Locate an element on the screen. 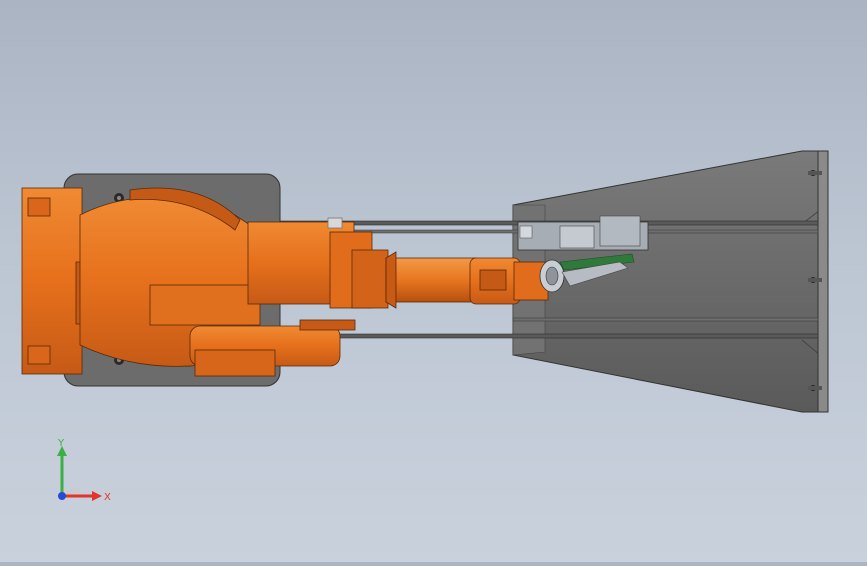 This screenshot has height=566, width=867. x-axis-label: X is located at coordinates (107, 497).